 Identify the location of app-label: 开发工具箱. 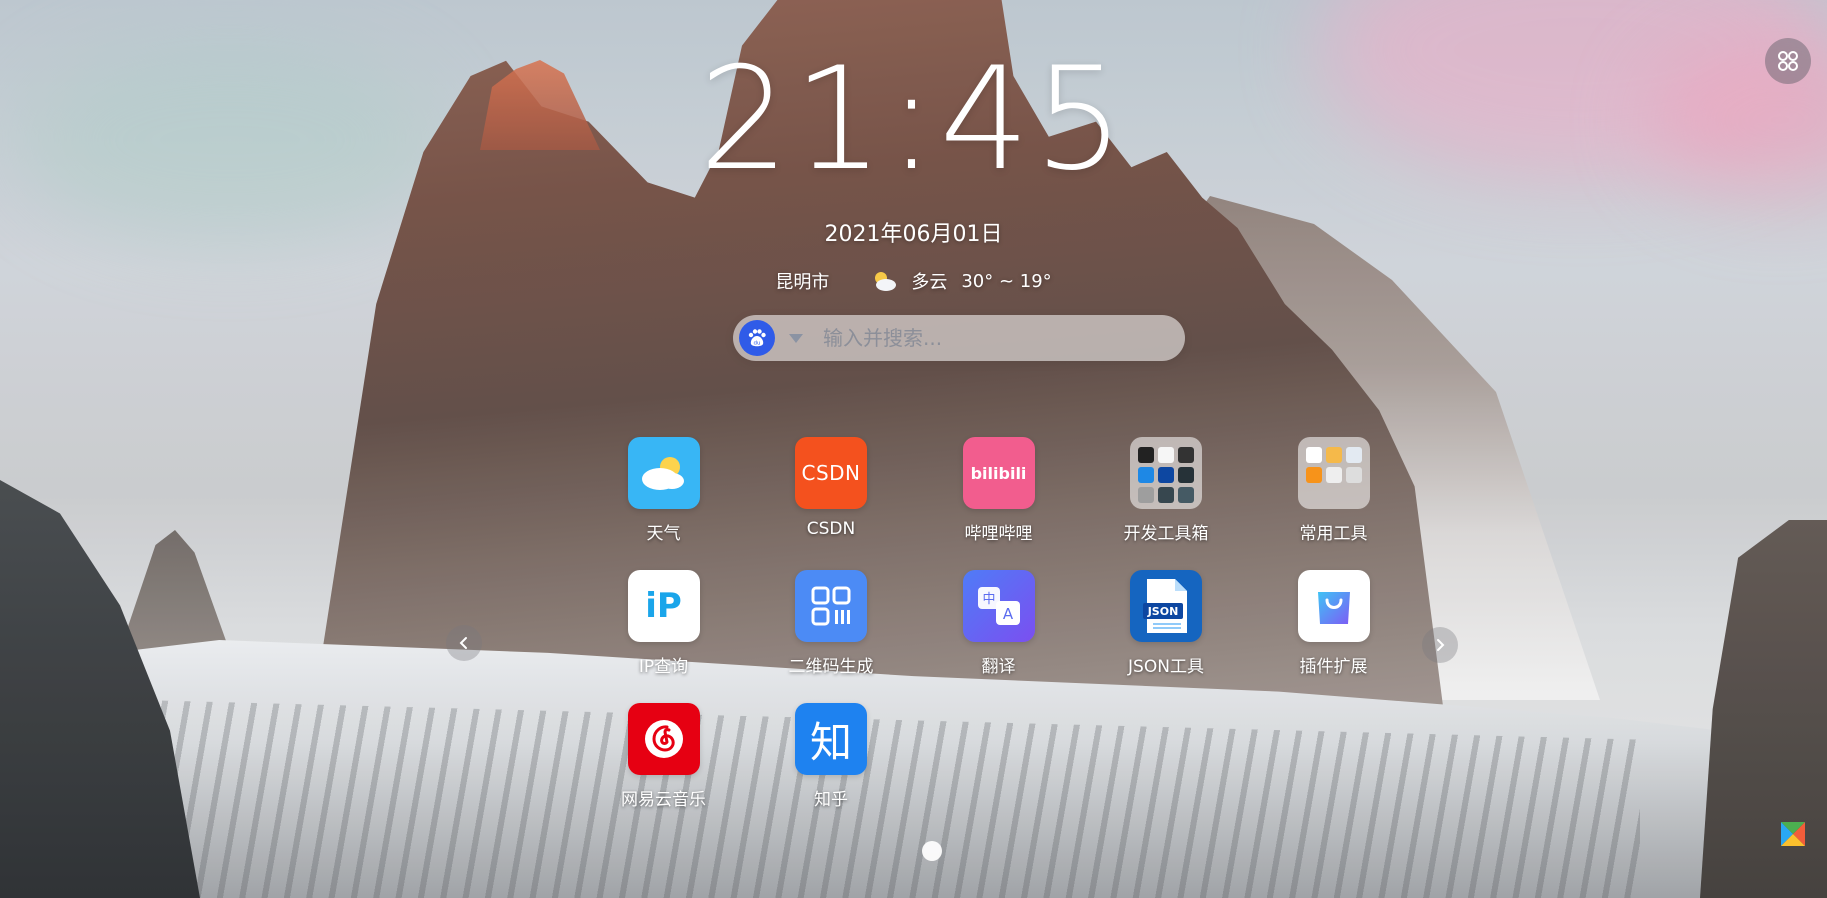
(1166, 534).